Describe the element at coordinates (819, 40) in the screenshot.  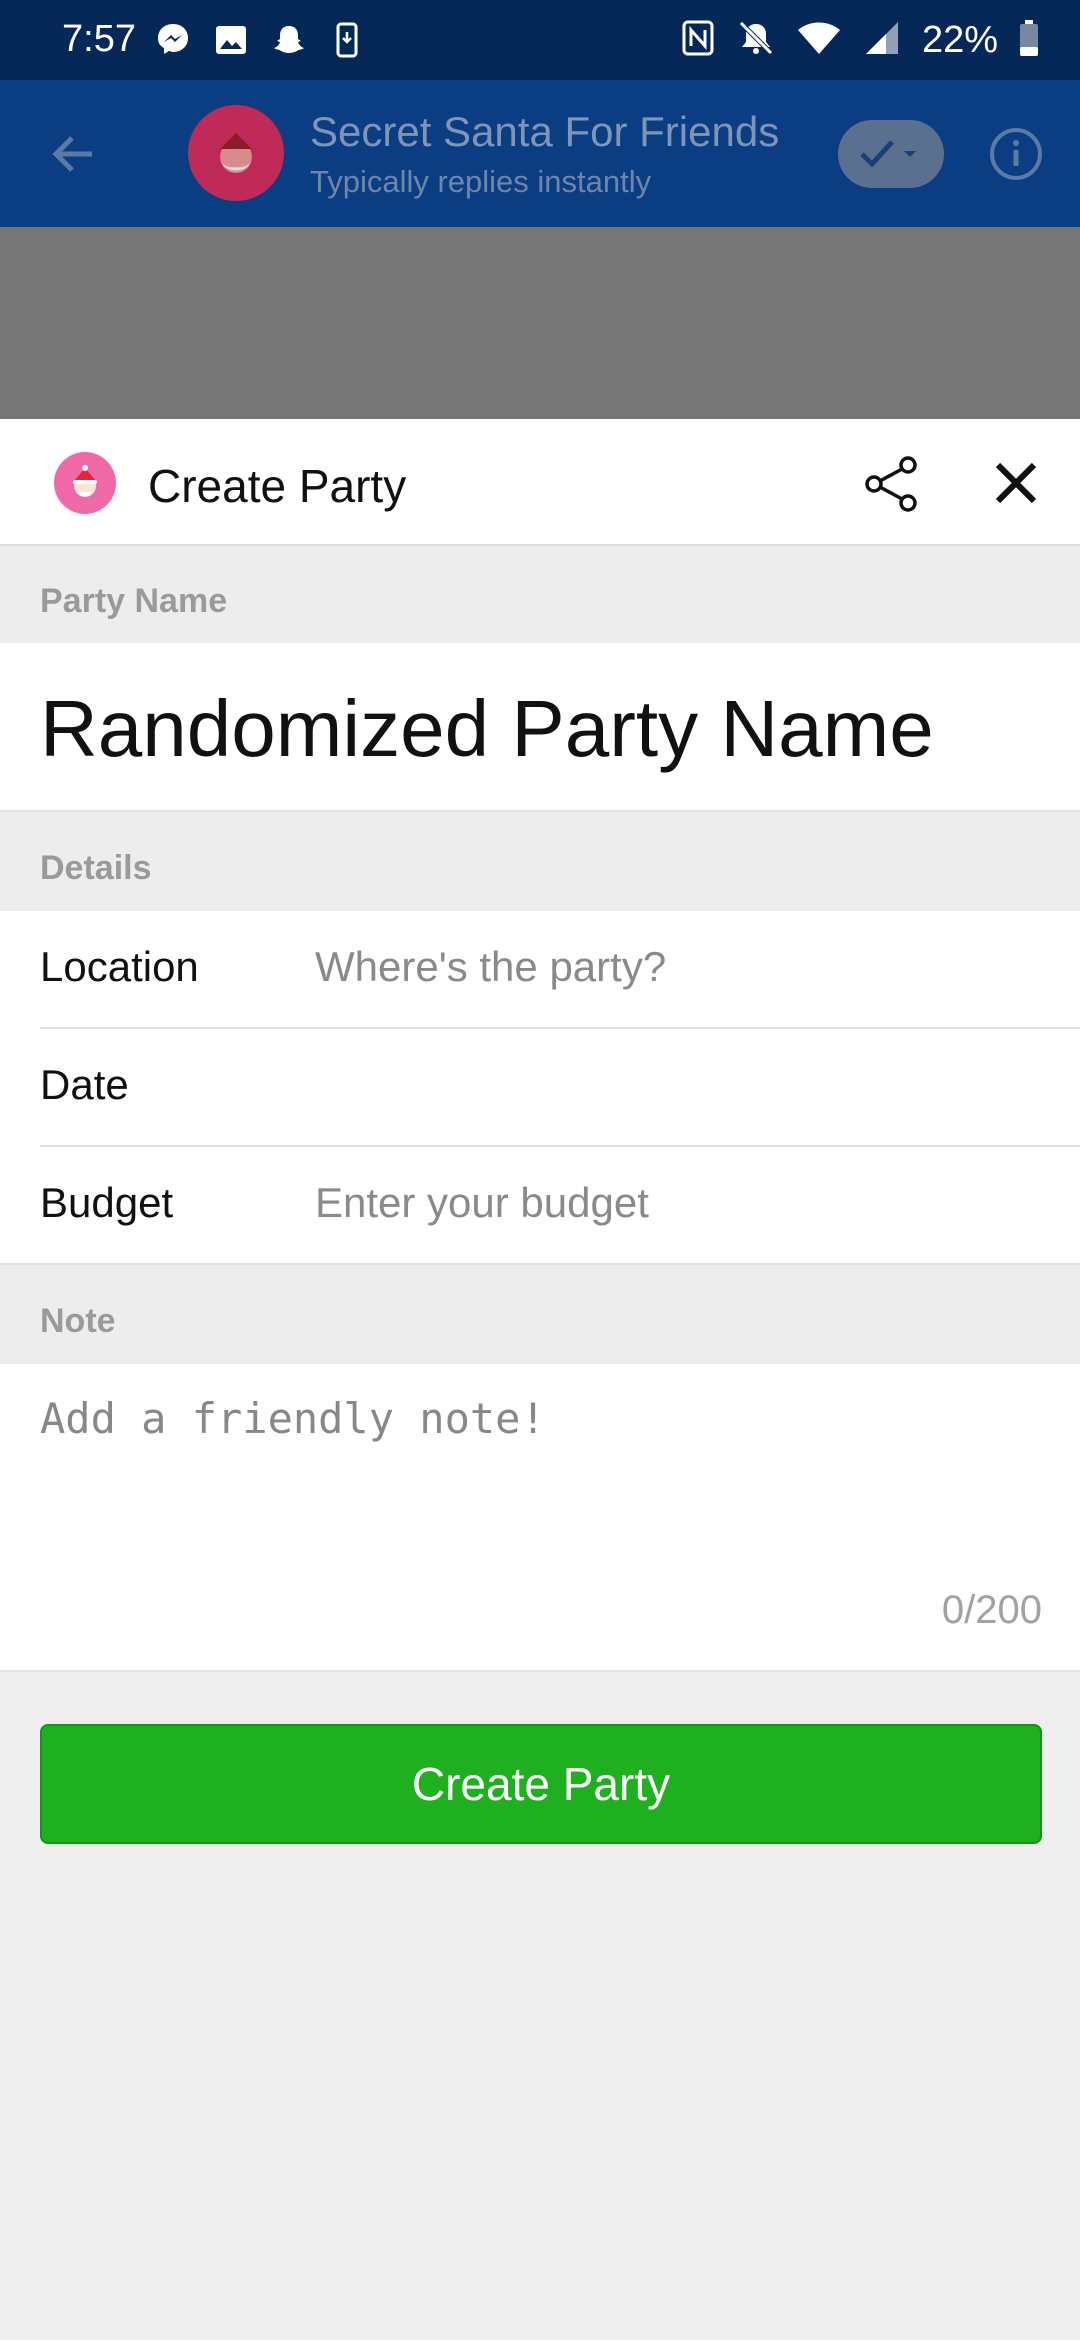
I see `wifi-icon` at that location.